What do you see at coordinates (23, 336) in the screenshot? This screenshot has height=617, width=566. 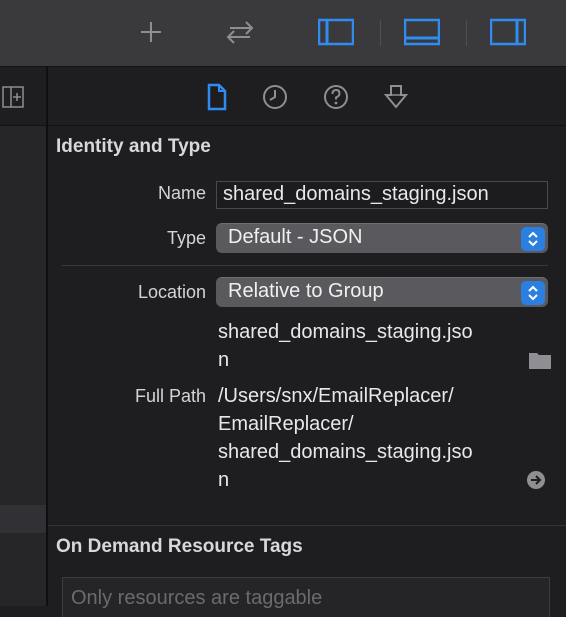 I see `editor-pane` at bounding box center [23, 336].